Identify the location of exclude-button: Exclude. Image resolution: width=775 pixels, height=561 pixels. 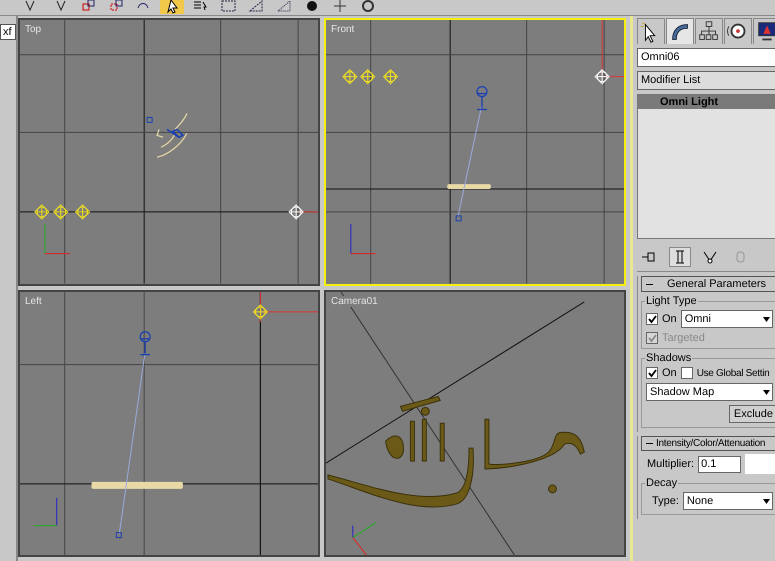
(751, 414).